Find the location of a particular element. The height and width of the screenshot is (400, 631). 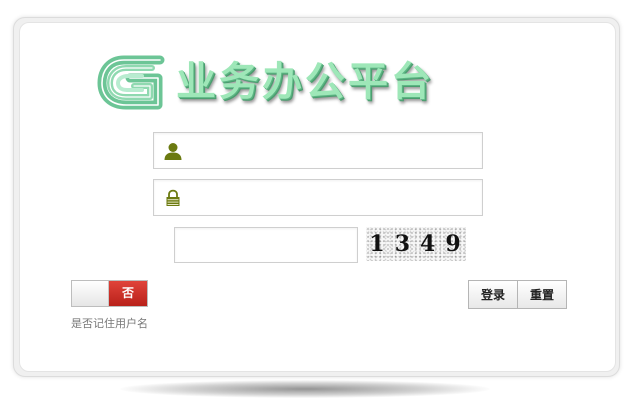

logo: 业务办公平台 is located at coordinates (286, 82).